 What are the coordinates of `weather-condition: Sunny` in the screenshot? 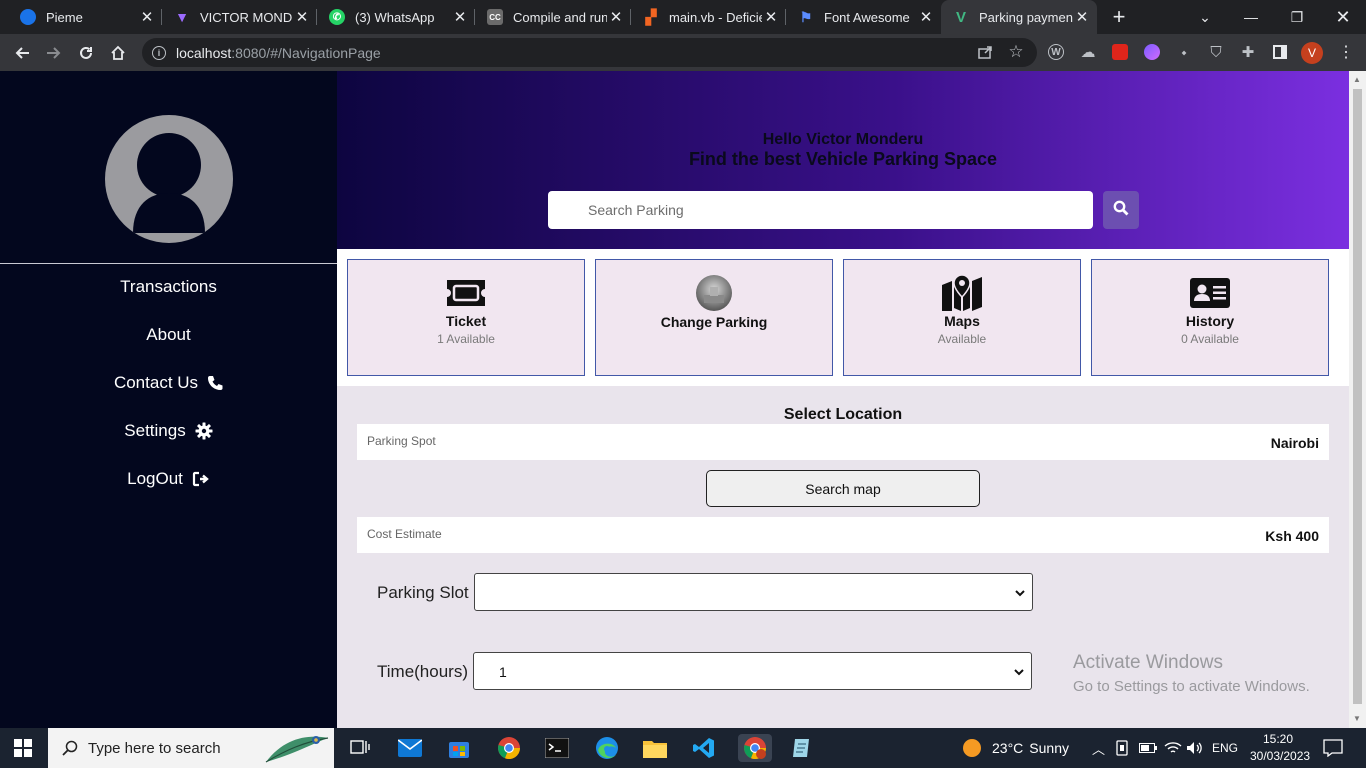 It's located at (1049, 748).